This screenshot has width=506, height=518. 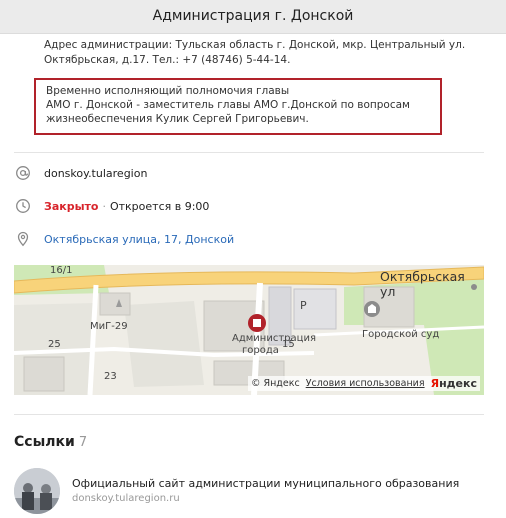 What do you see at coordinates (401, 334) in the screenshot?
I see `map-court-label: Городской суд` at bounding box center [401, 334].